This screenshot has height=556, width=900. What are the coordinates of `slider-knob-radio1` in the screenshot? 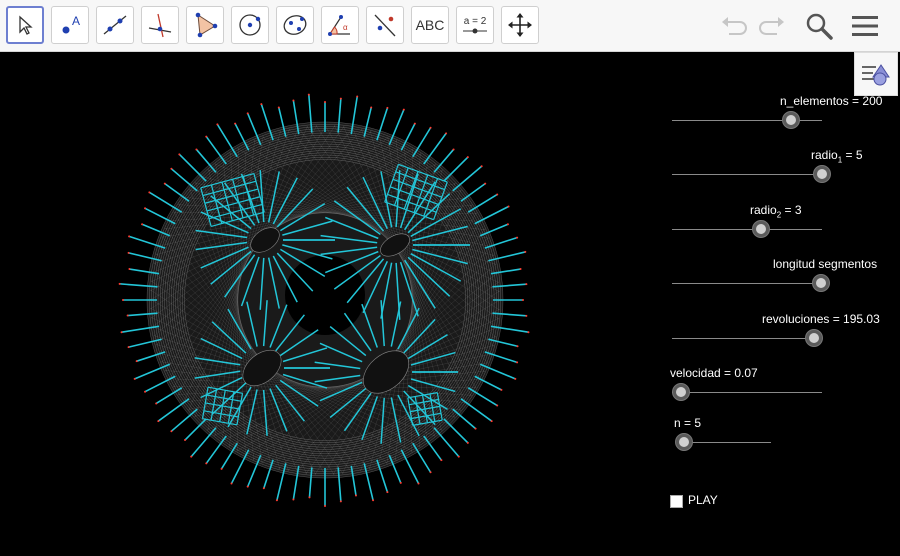 It's located at (822, 174).